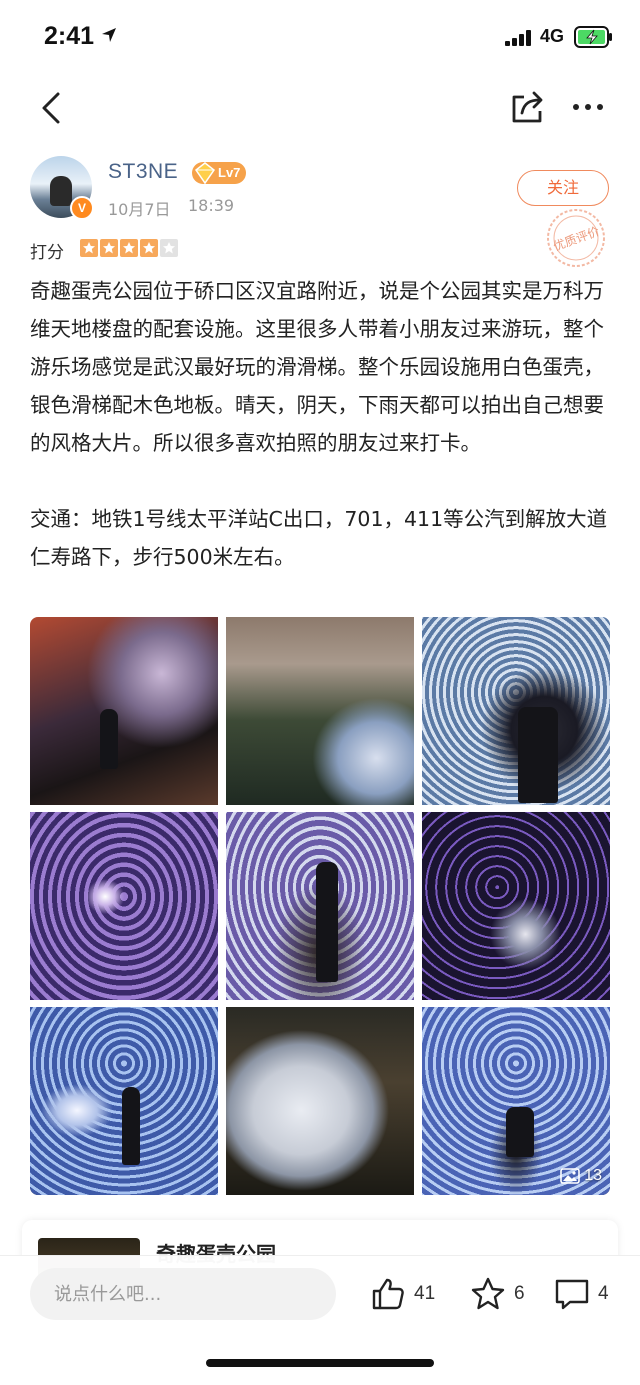  Describe the element at coordinates (388, 1294) in the screenshot. I see `thumbs-up-icon` at that location.